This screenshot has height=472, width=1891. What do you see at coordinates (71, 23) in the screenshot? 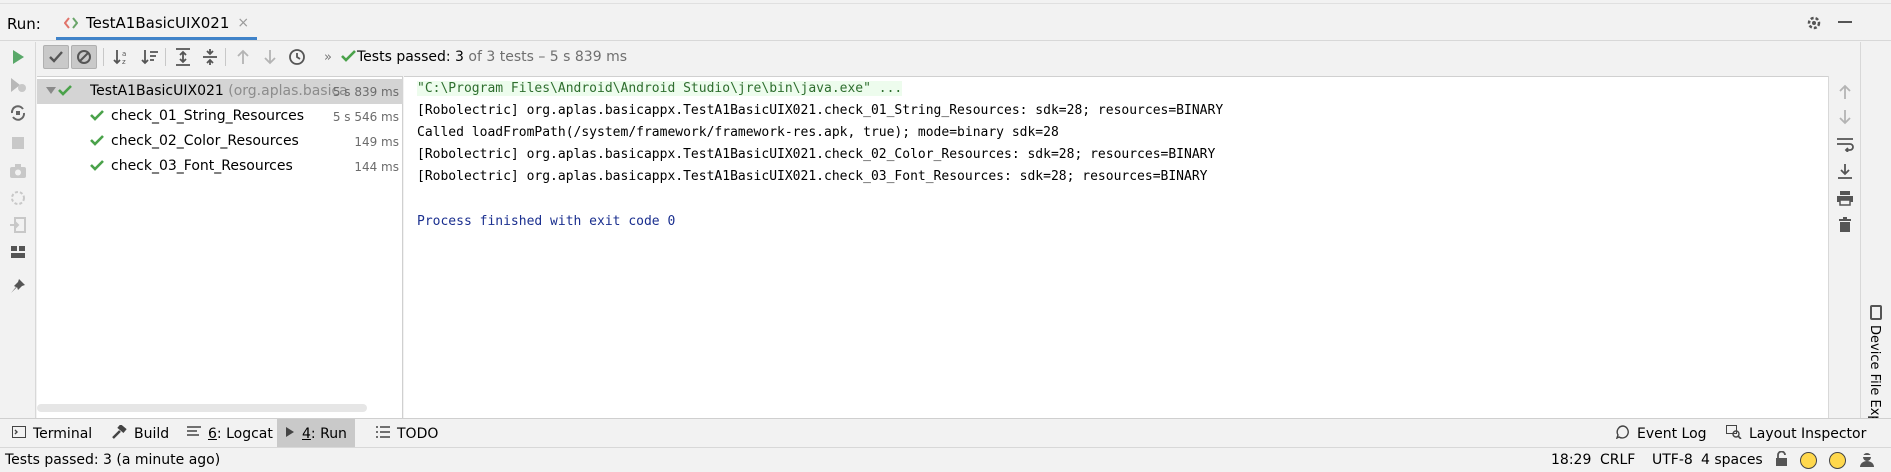
I see `test-config-icon` at bounding box center [71, 23].